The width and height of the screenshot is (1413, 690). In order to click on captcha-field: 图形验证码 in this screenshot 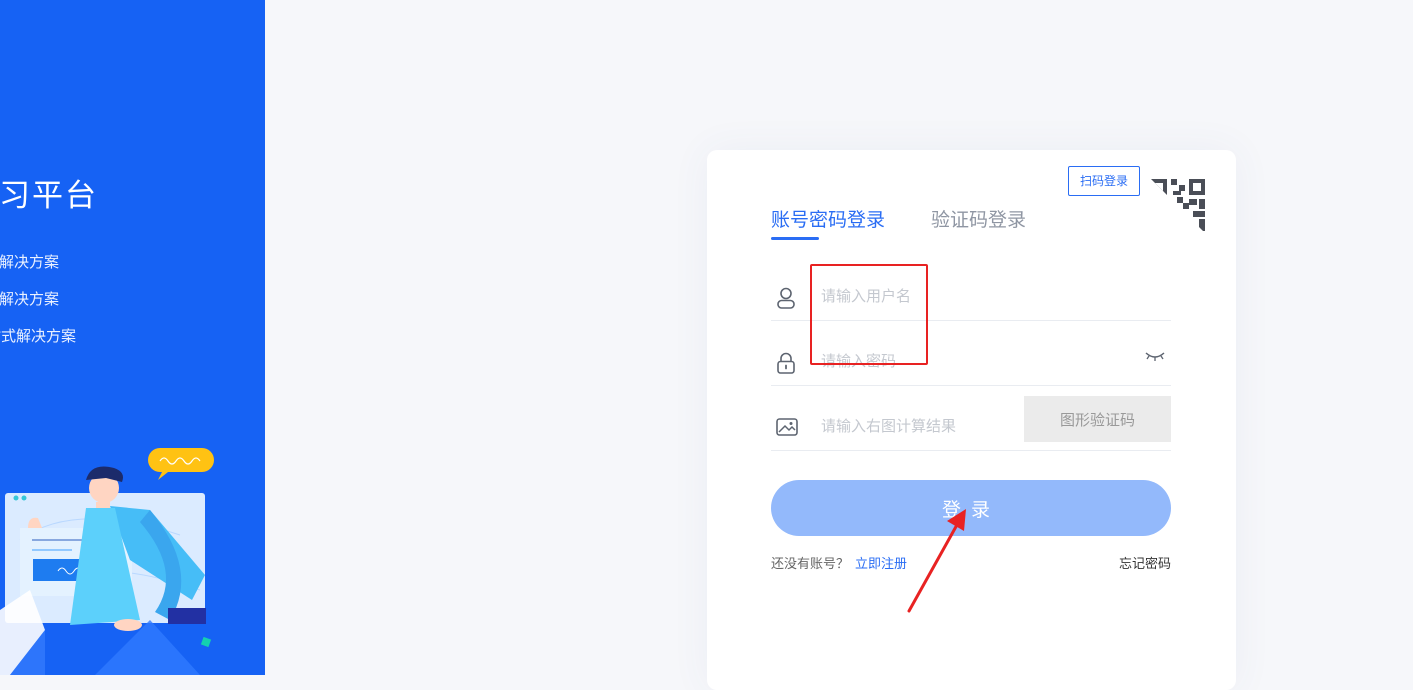, I will do `click(971, 423)`.